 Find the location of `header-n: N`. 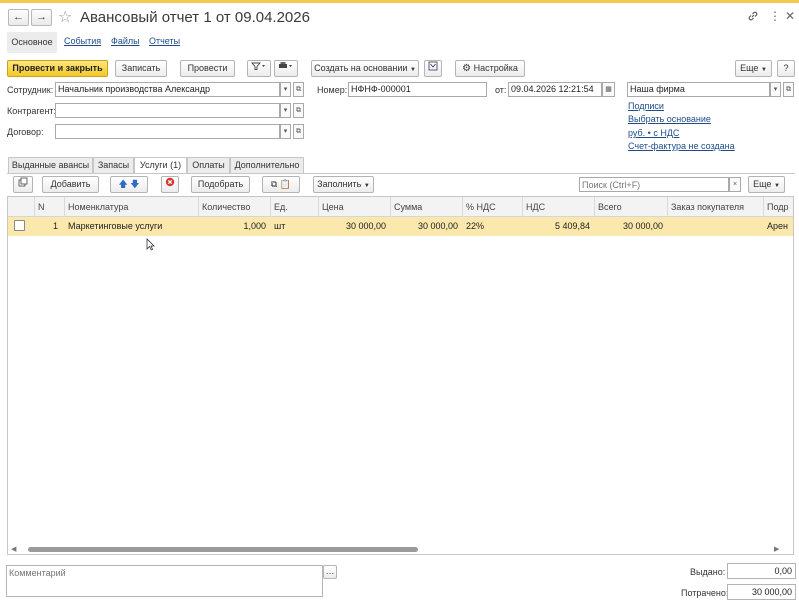

header-n: N is located at coordinates (50, 207).